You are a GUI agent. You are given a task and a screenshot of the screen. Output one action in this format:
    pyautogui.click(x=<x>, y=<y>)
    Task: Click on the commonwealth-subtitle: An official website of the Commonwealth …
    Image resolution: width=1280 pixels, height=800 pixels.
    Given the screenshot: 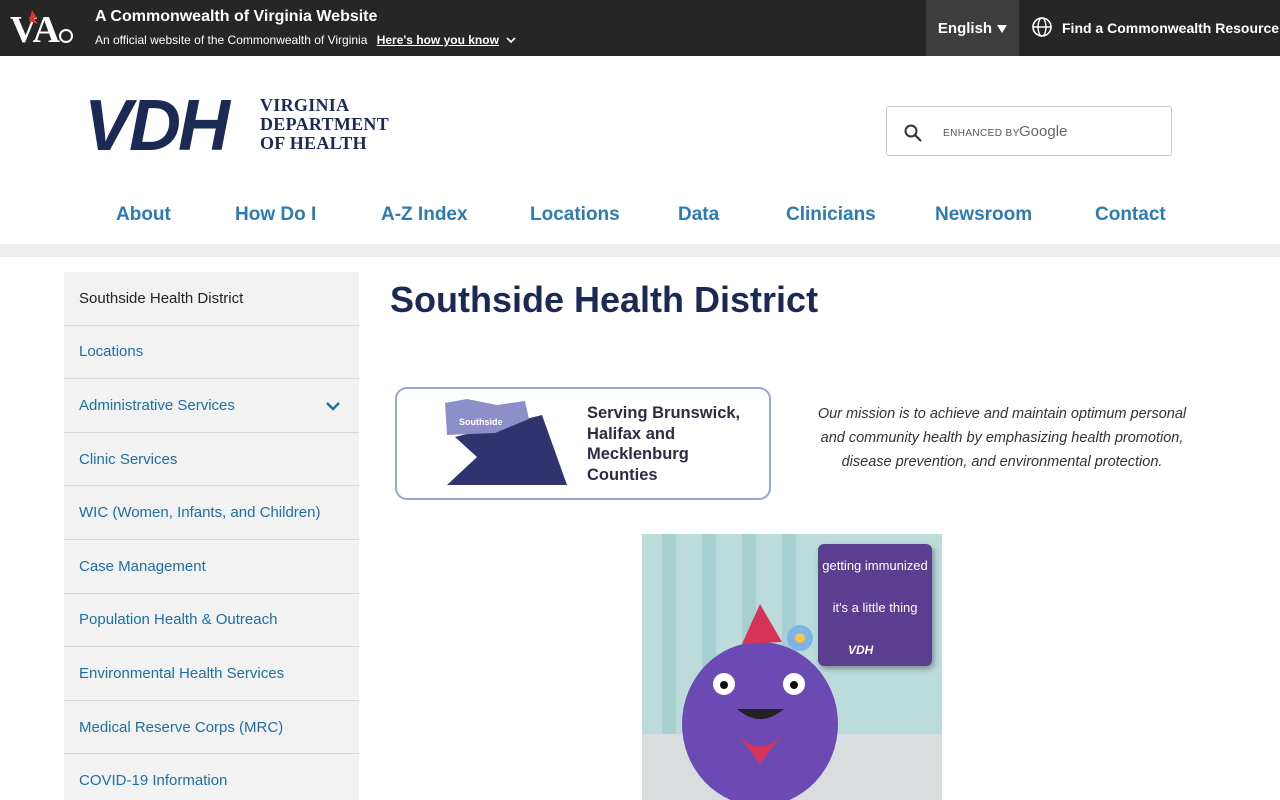 What is the action you would take?
    pyautogui.click(x=305, y=40)
    